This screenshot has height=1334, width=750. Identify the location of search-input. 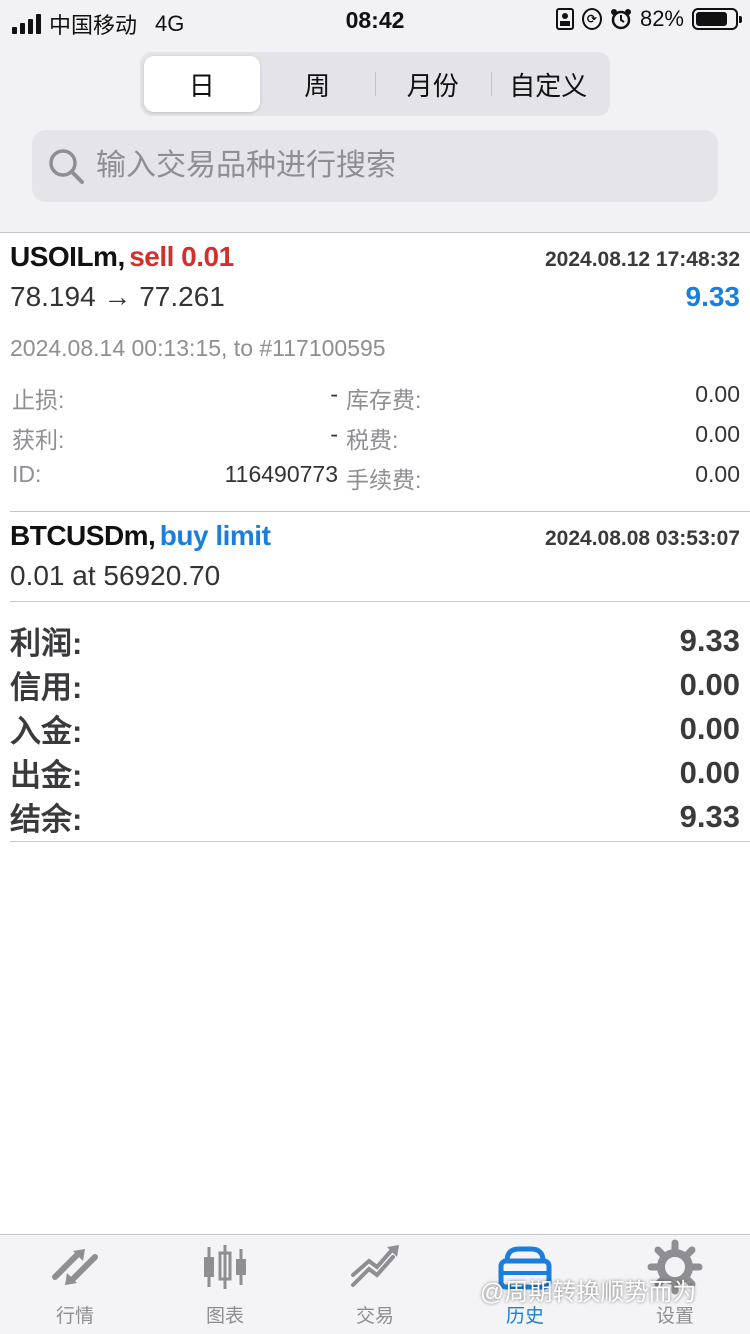
(376, 166).